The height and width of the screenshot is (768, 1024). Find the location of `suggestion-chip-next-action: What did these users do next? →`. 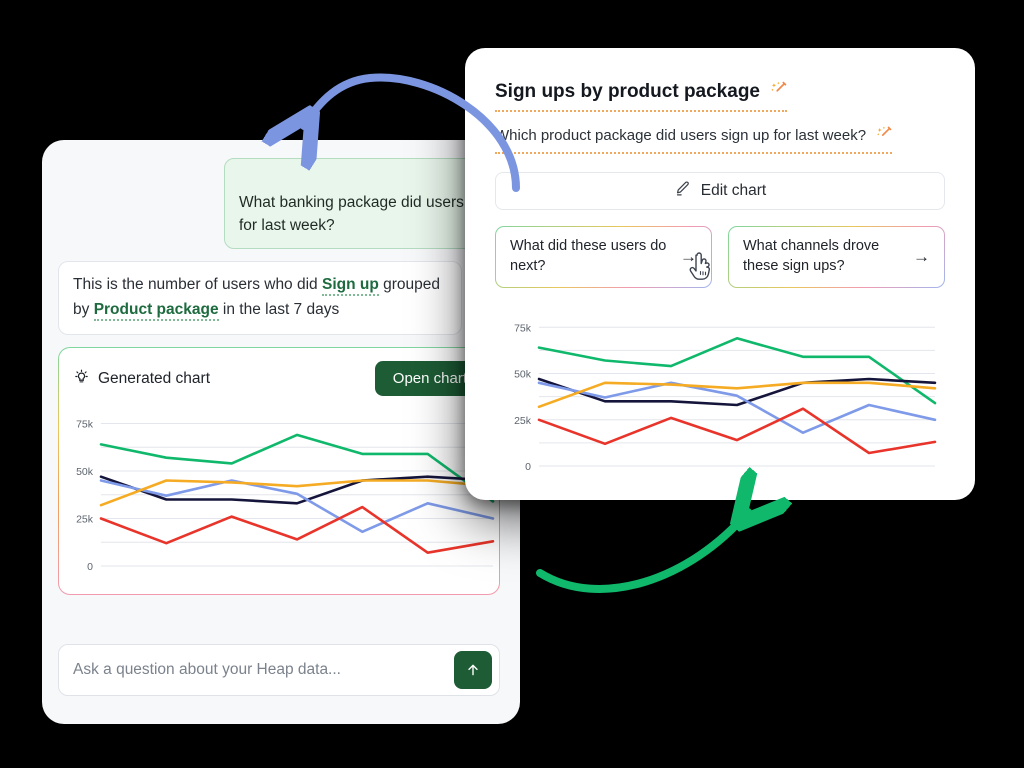

suggestion-chip-next-action: What did these users do next? → is located at coordinates (603, 257).